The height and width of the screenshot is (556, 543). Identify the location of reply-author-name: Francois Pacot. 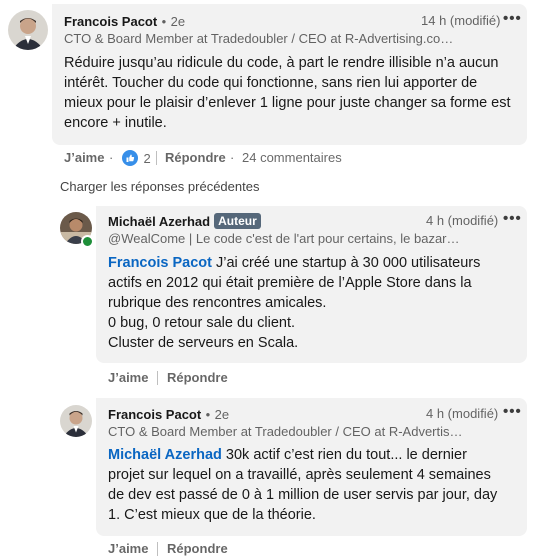
(154, 414).